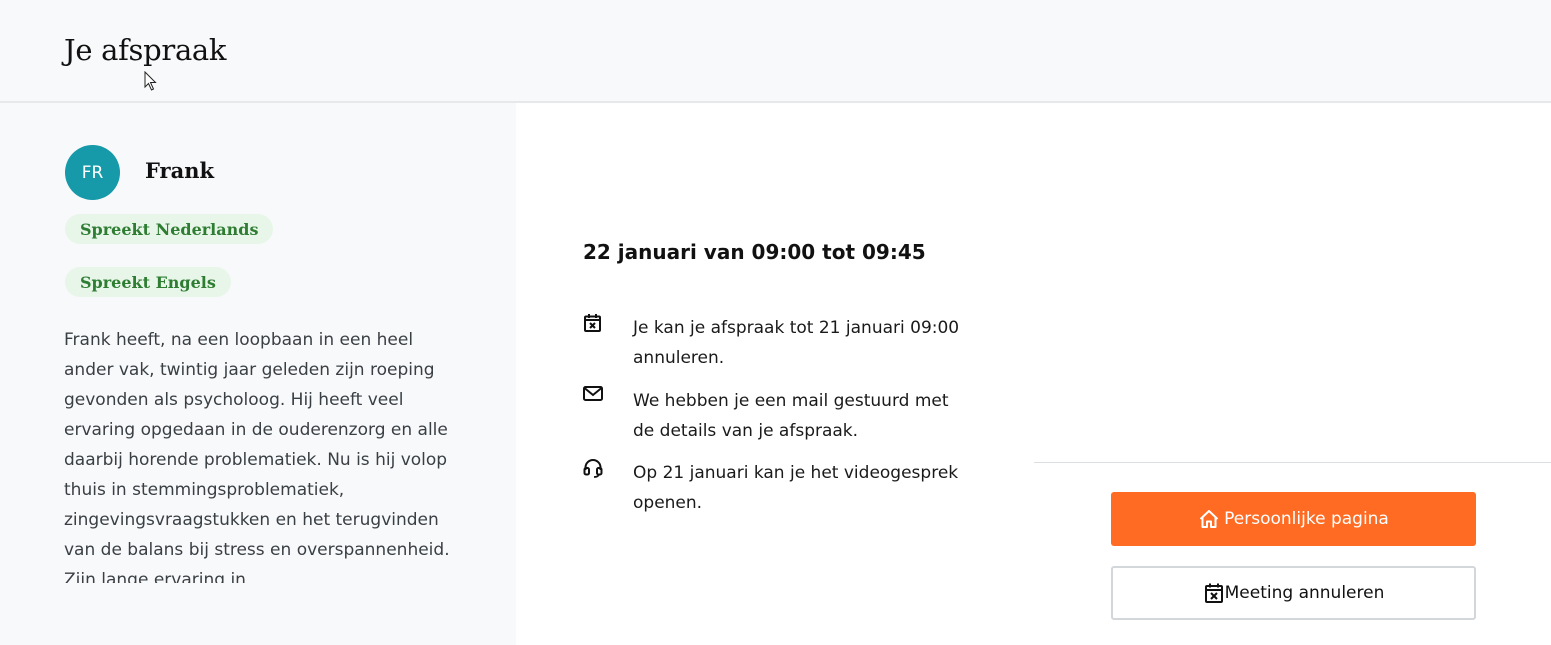 The height and width of the screenshot is (645, 1551). I want to click on cancel-meeting-button: Meeting annuleren, so click(1293, 593).